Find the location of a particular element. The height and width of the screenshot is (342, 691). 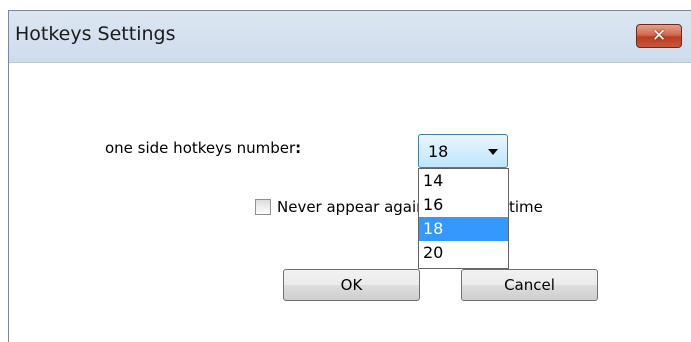

dropdown-option-16: 16 is located at coordinates (463, 205).